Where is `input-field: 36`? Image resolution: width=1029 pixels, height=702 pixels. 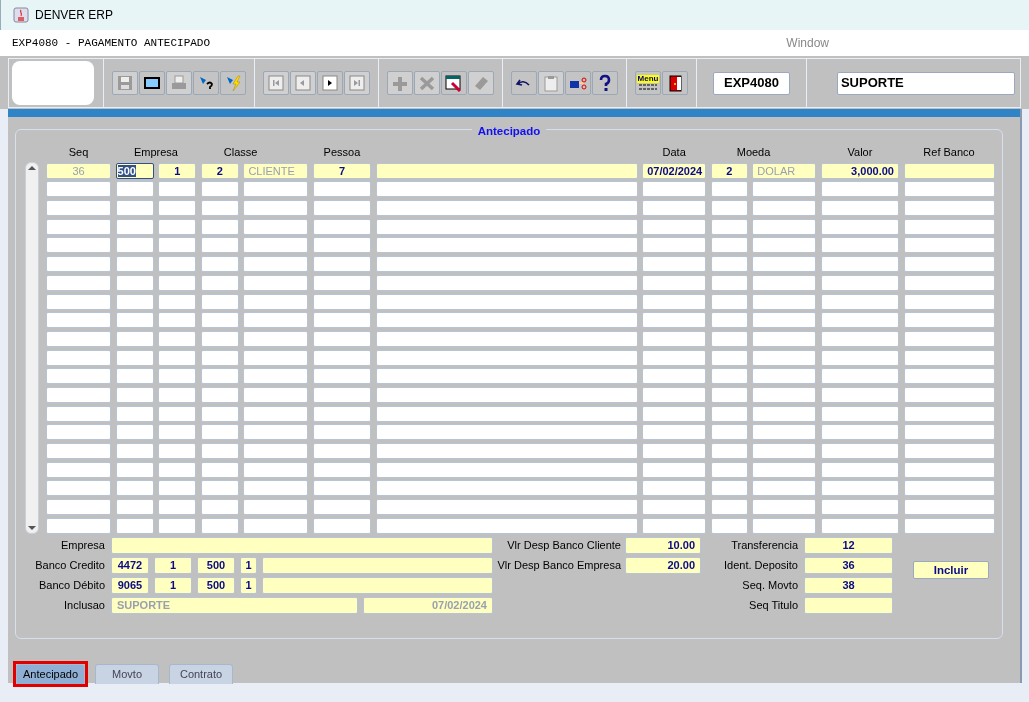
input-field: 36 is located at coordinates (848, 565).